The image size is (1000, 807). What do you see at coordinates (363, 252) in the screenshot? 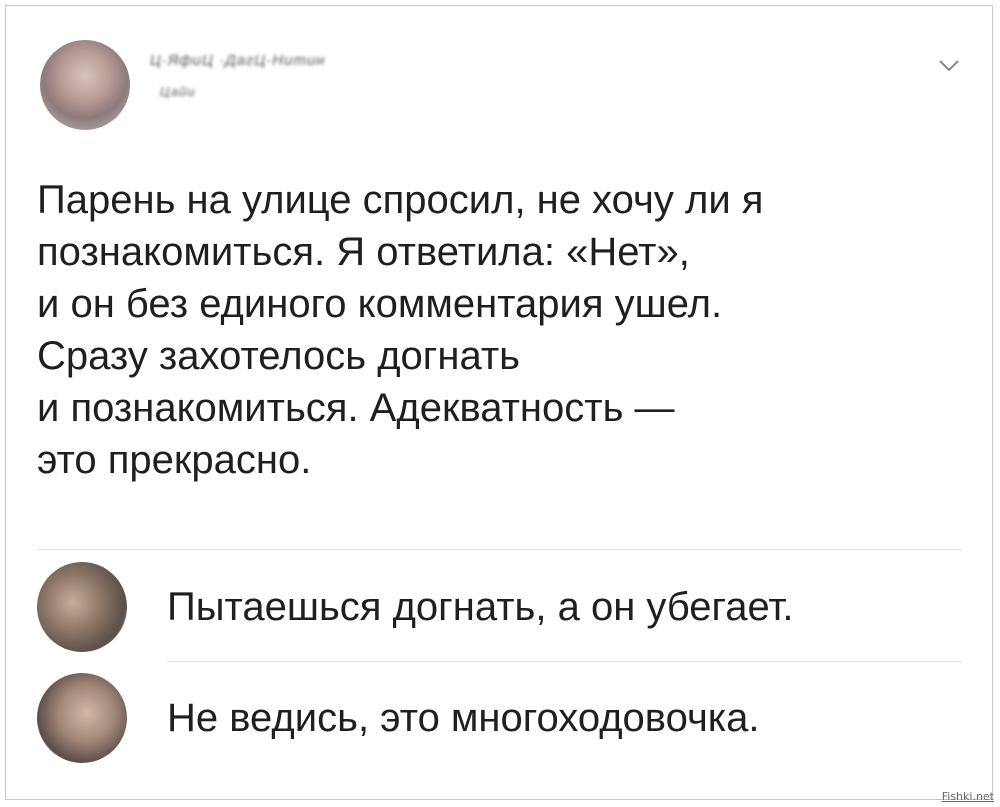
I see `tweet-line: познакомиться. Я ответила: «Нет»,` at bounding box center [363, 252].